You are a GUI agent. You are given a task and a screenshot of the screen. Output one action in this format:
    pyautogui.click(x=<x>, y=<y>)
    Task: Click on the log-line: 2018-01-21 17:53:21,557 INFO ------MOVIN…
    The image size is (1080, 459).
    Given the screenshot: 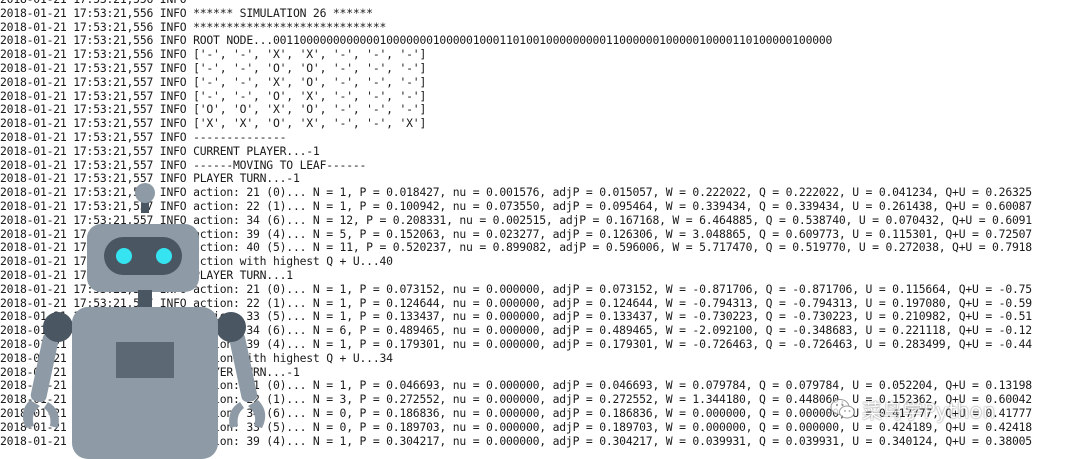 What is the action you would take?
    pyautogui.click(x=183, y=164)
    